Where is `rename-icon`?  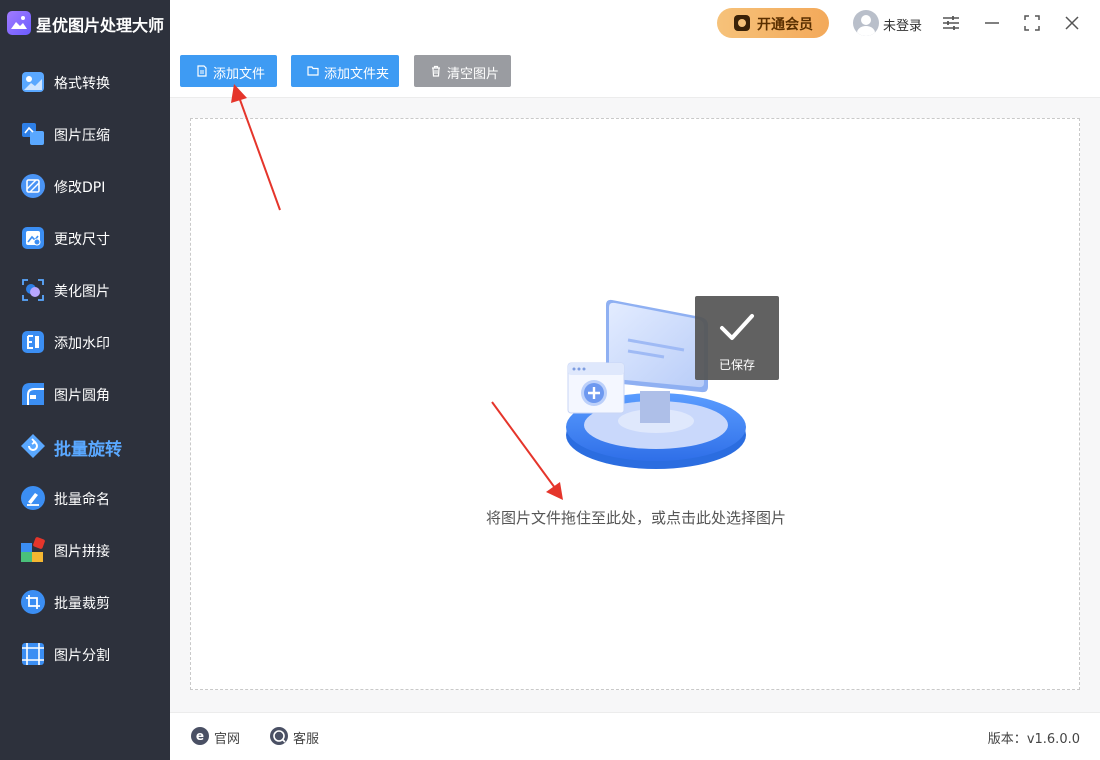 rename-icon is located at coordinates (33, 498).